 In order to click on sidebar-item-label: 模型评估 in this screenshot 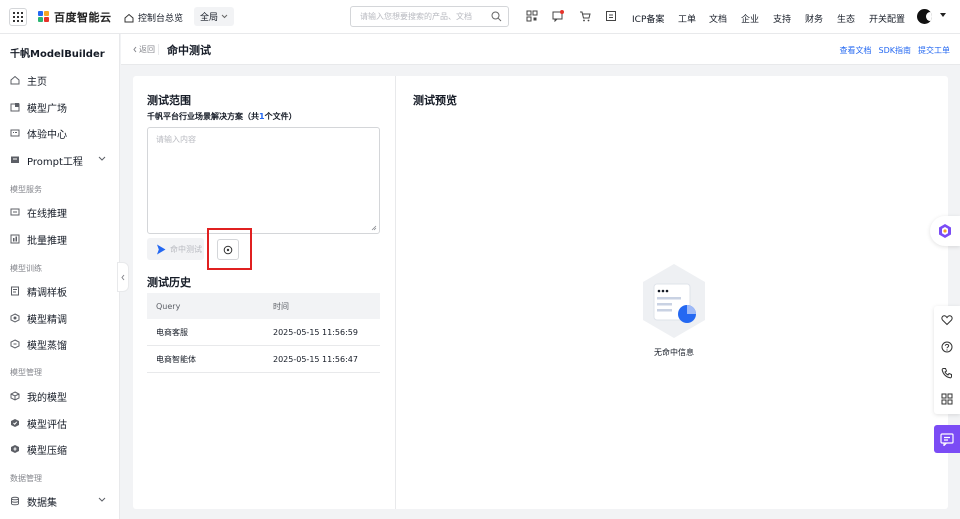, I will do `click(47, 425)`.